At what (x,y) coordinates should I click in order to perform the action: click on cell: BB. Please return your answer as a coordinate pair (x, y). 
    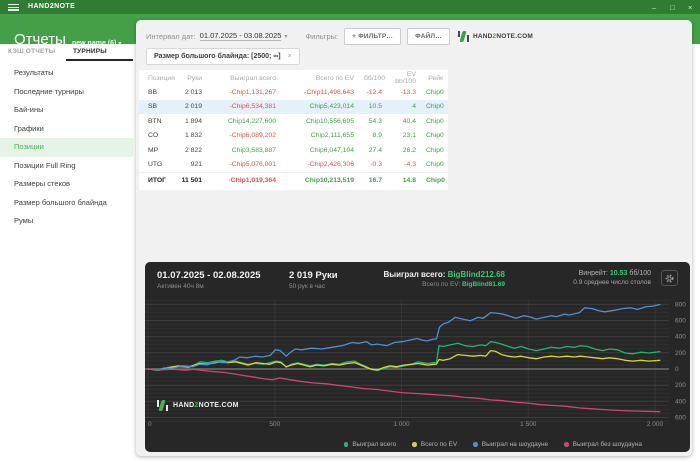
    Looking at the image, I should click on (153, 92).